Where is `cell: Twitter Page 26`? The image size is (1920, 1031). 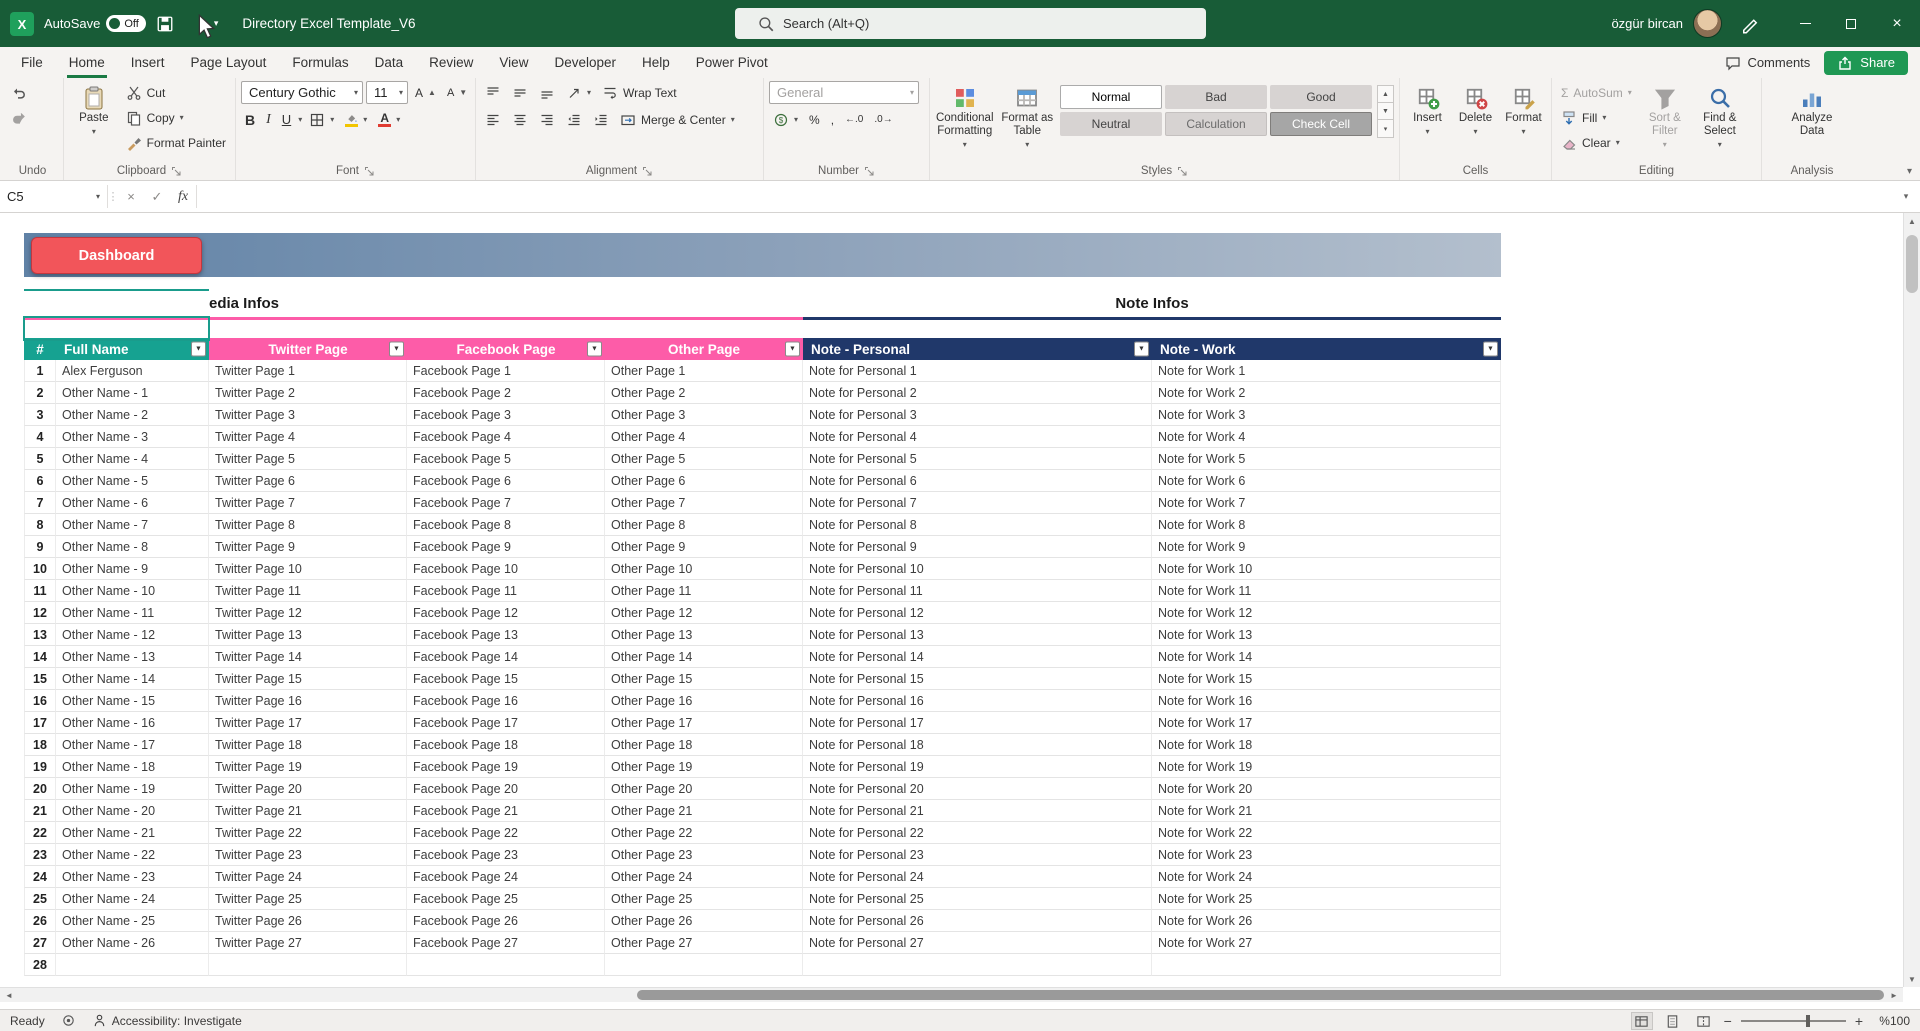 cell: Twitter Page 26 is located at coordinates (308, 921).